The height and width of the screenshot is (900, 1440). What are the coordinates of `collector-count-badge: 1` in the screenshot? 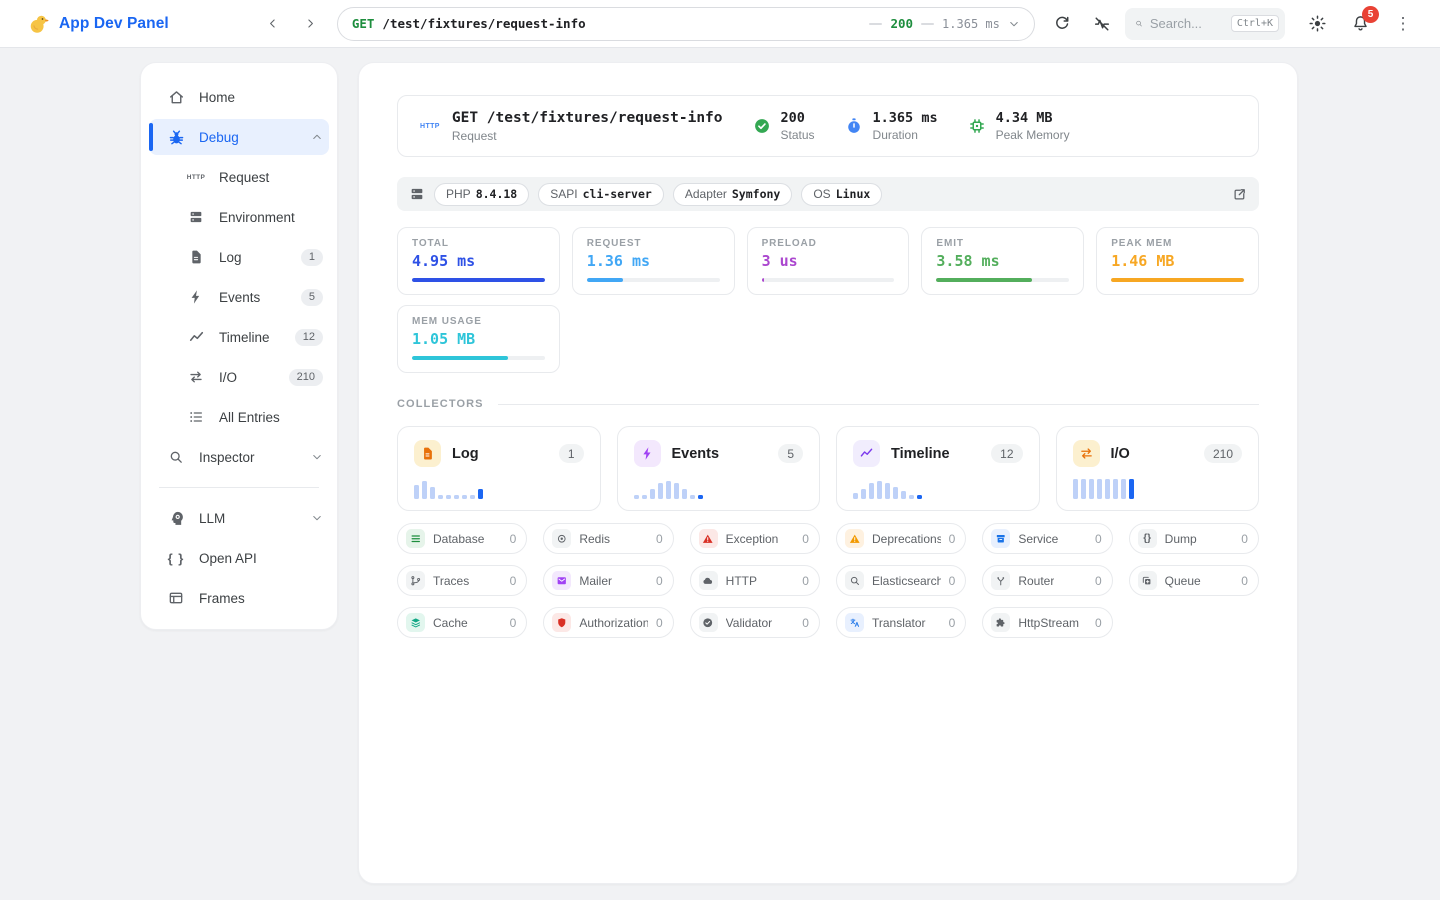 It's located at (571, 453).